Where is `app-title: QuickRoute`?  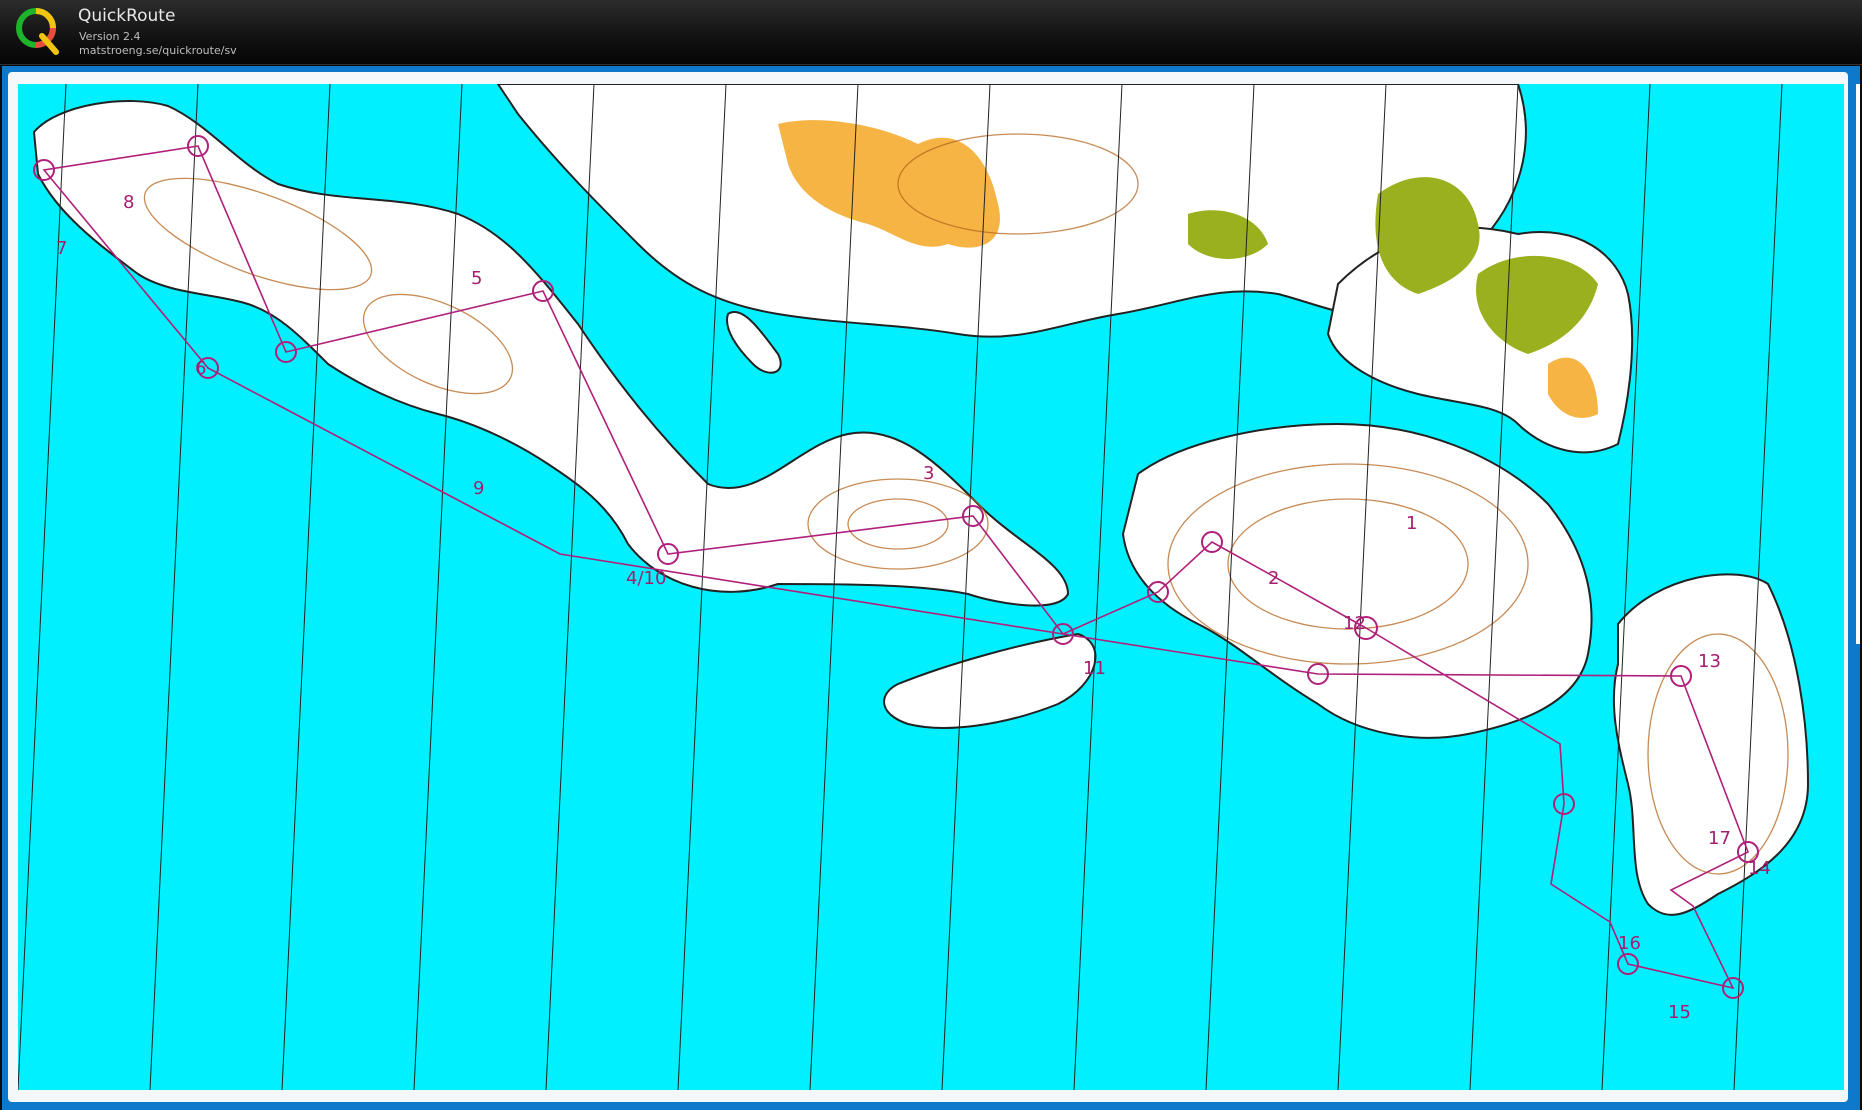 app-title: QuickRoute is located at coordinates (127, 16).